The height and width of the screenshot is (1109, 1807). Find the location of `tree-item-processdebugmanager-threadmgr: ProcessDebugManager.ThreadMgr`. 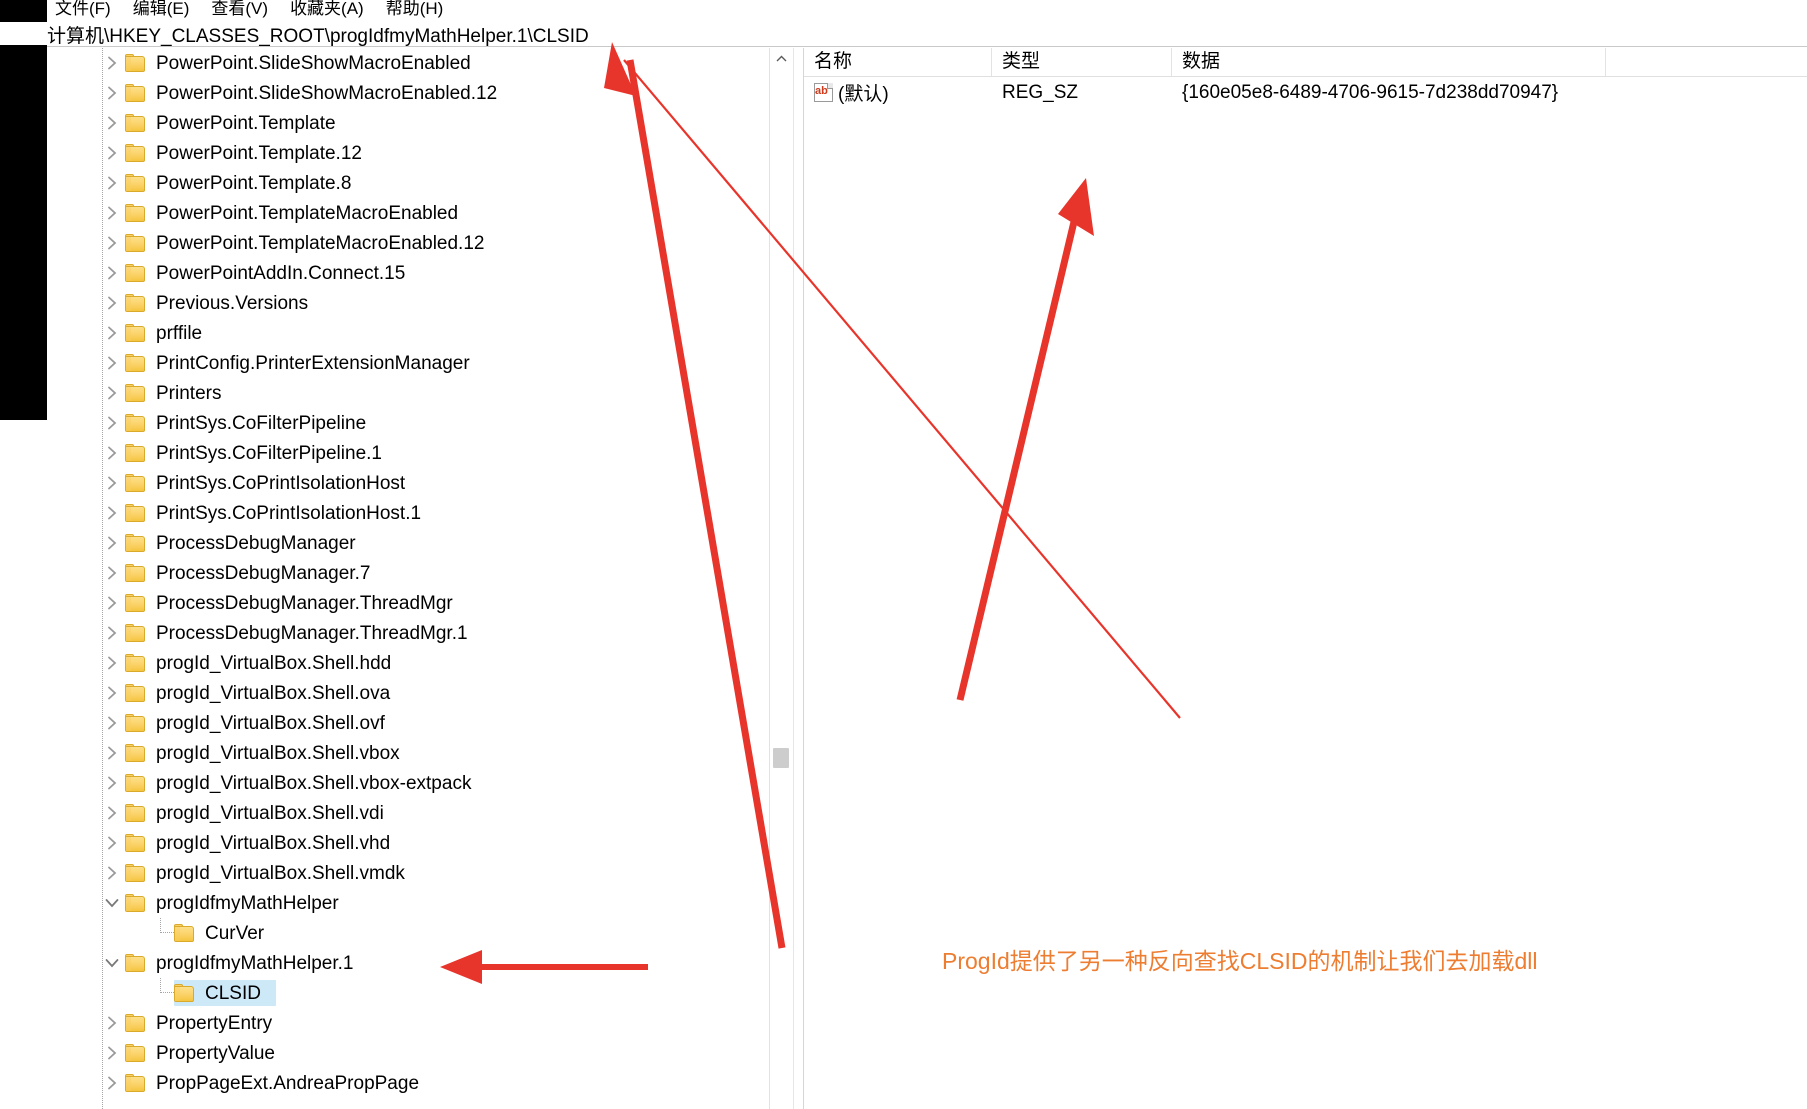

tree-item-processdebugmanager-threadmgr: ProcessDebugManager.ThreadMgr is located at coordinates (412, 603).